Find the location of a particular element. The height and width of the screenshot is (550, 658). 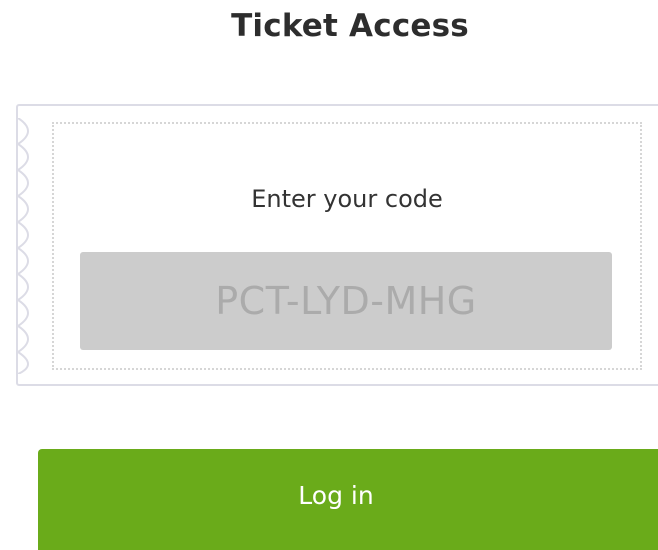

ticket-scallop-edge-right is located at coordinates (655, 246).